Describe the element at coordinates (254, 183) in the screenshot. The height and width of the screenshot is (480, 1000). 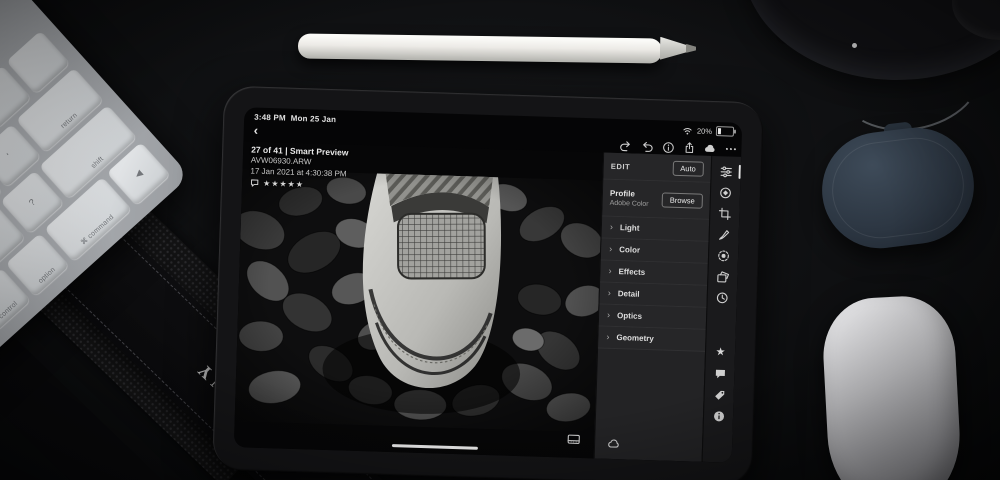
I see `comment-bubble-icon` at that location.